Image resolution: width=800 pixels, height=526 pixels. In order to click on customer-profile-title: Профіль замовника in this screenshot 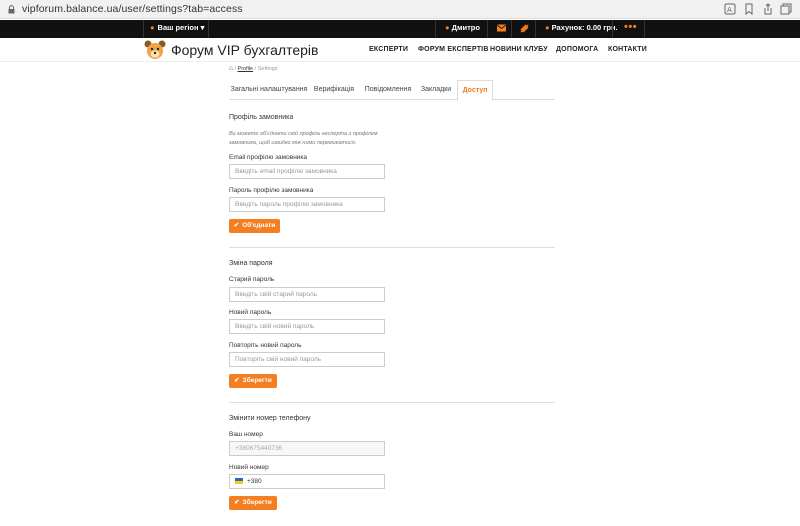, I will do `click(261, 117)`.